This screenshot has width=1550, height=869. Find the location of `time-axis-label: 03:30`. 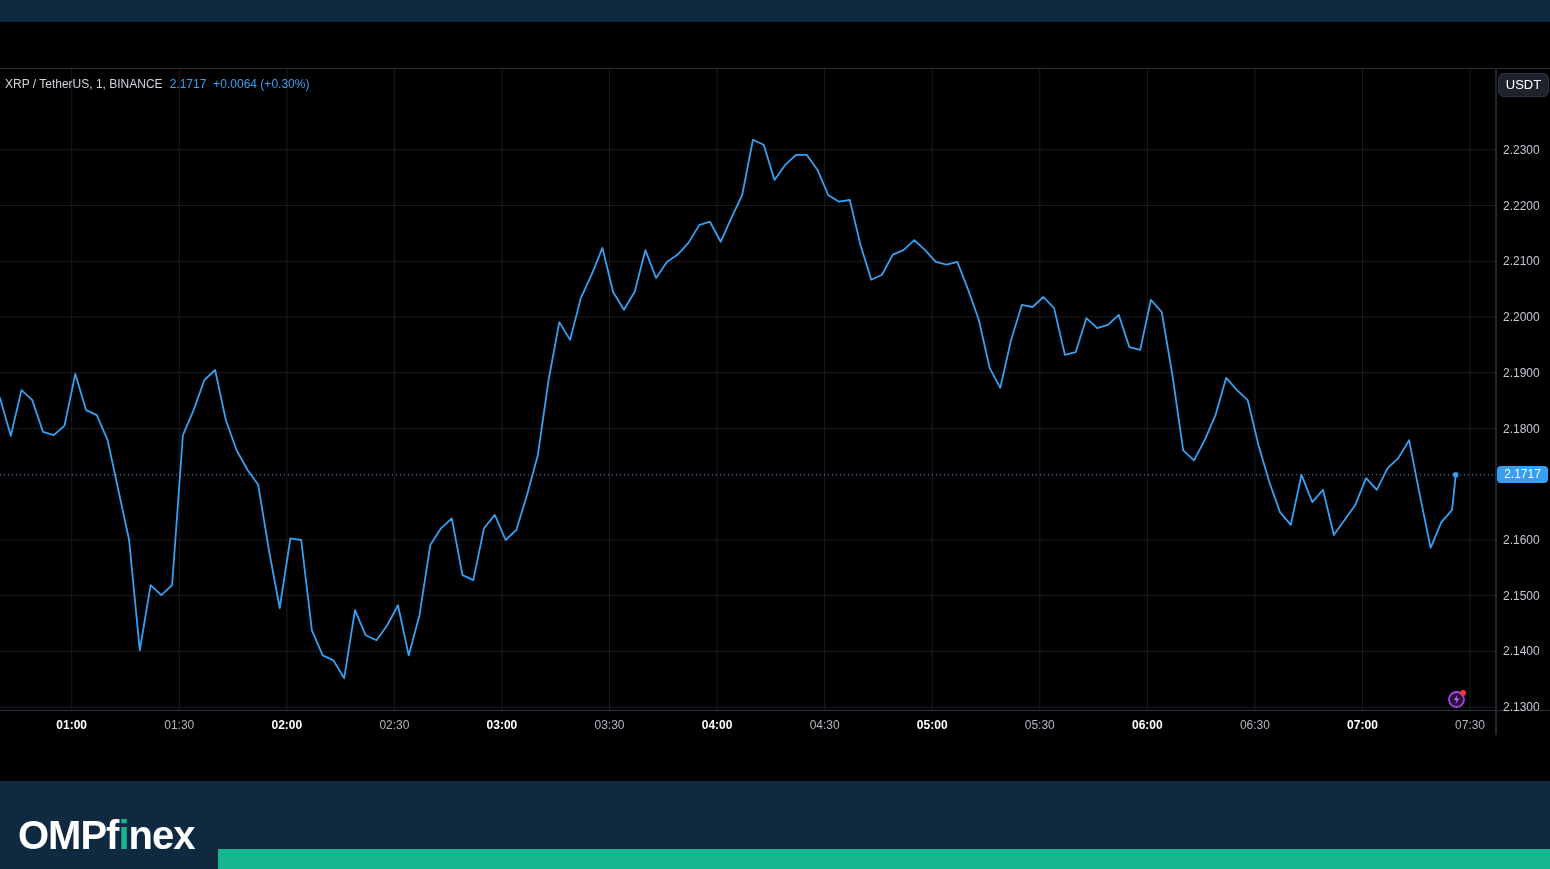

time-axis-label: 03:30 is located at coordinates (609, 725).